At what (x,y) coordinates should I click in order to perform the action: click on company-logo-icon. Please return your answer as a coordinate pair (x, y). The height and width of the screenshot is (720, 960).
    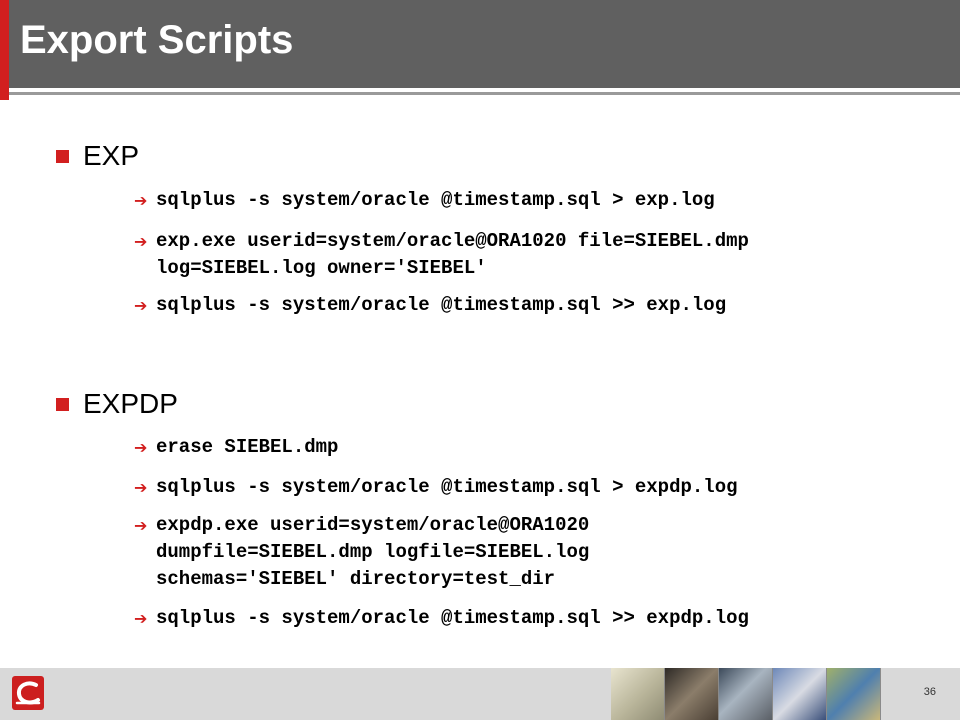
    Looking at the image, I should click on (28, 693).